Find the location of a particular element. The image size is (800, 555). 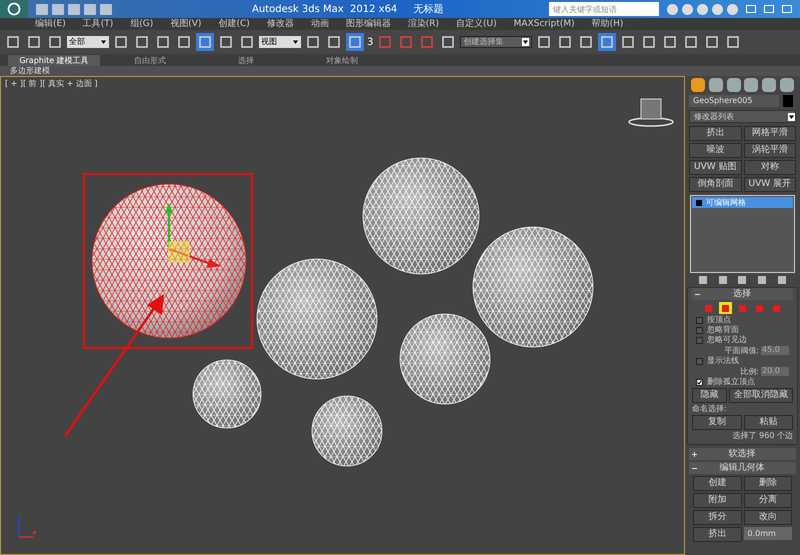

menu-item: 修改器 is located at coordinates (280, 24).